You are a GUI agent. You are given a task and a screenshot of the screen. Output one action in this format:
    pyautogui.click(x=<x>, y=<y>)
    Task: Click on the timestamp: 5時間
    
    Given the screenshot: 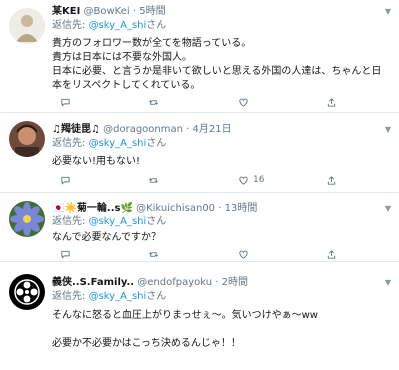 What is the action you would take?
    pyautogui.click(x=152, y=11)
    